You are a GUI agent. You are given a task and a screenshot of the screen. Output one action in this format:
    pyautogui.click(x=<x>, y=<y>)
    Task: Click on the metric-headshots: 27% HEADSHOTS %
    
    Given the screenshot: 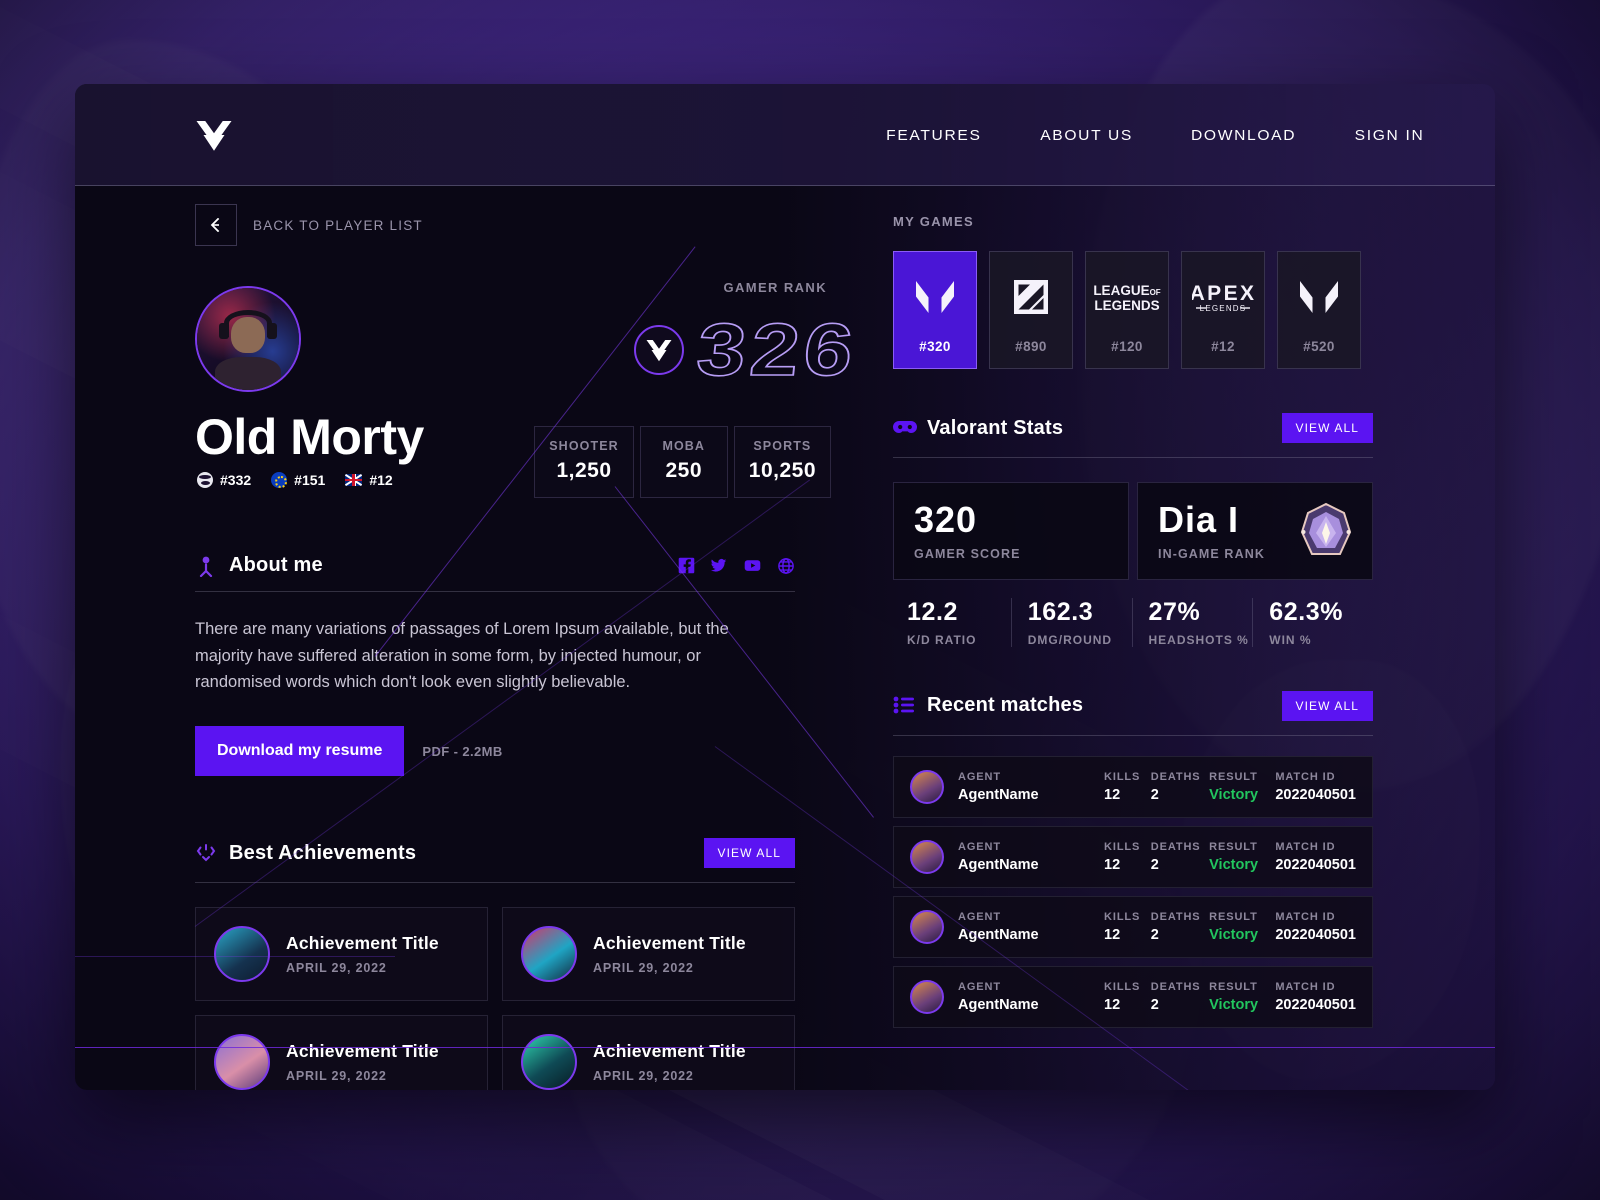 What is the action you would take?
    pyautogui.click(x=1192, y=622)
    